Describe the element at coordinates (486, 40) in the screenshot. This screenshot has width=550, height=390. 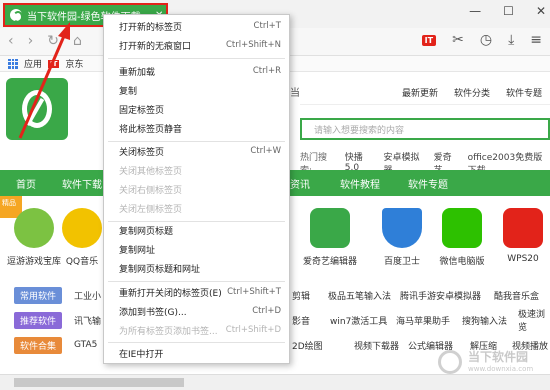
I see `history-clock-icon: ◷` at that location.